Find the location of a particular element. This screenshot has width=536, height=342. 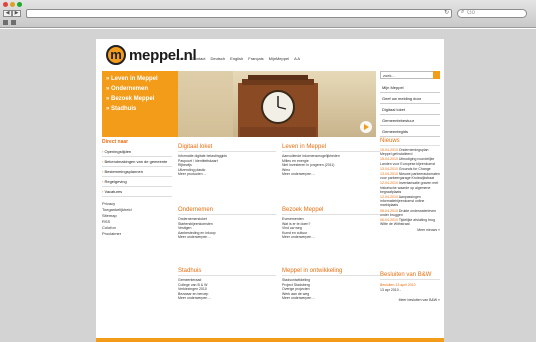

minimize-window-icon is located at coordinates (12, 4).